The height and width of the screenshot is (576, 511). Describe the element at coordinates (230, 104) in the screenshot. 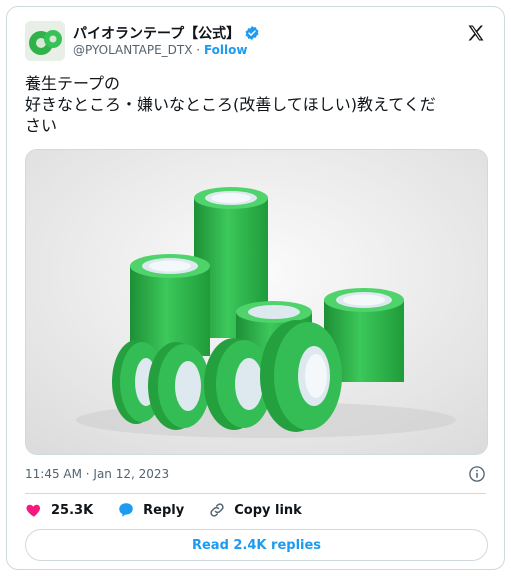

I see `tweet-line-2: 好きなところ・嫌いなところ(改善してほしい)教えてくだ` at that location.